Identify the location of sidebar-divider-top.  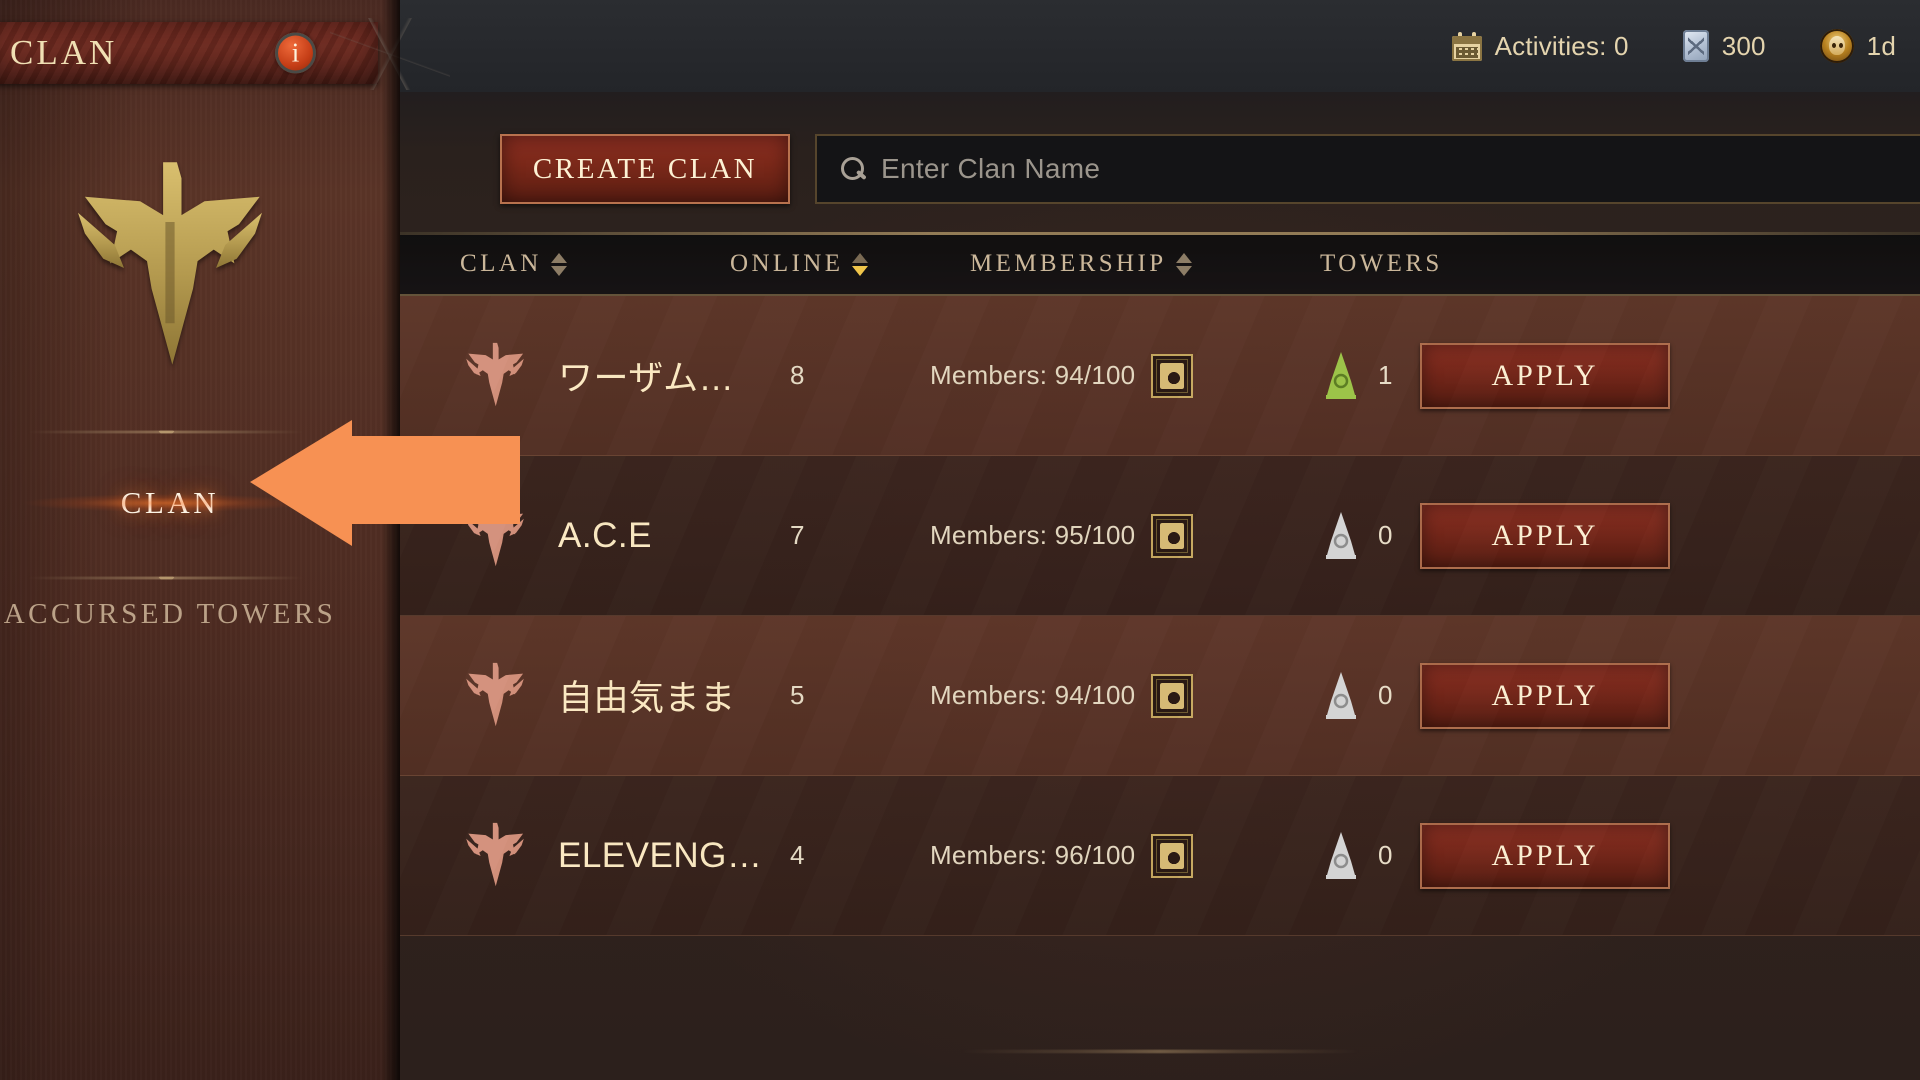
(166, 431).